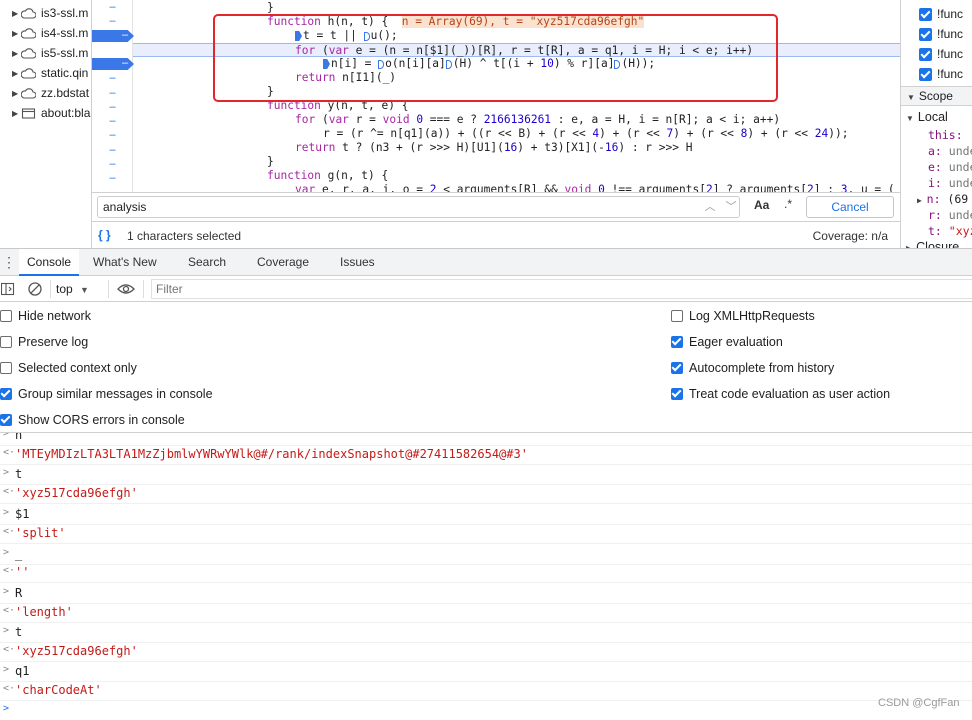  Describe the element at coordinates (486, 613) in the screenshot. I see `console-output-row: <·'length'` at that location.